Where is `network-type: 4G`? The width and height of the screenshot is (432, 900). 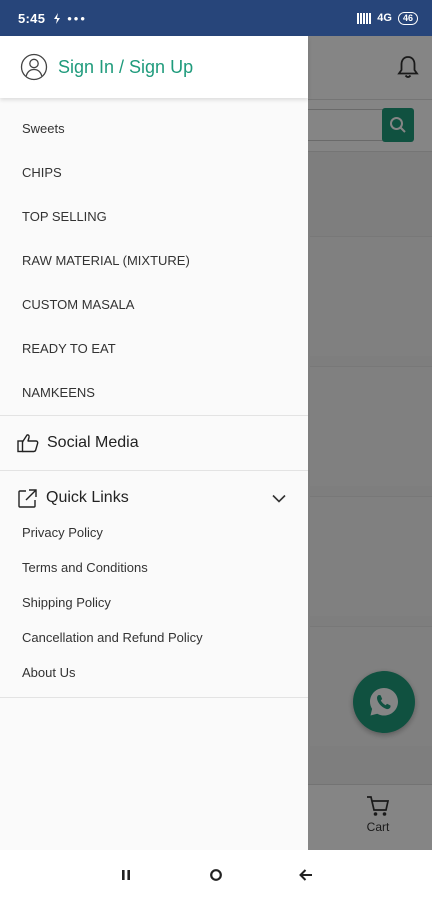
network-type: 4G is located at coordinates (384, 18).